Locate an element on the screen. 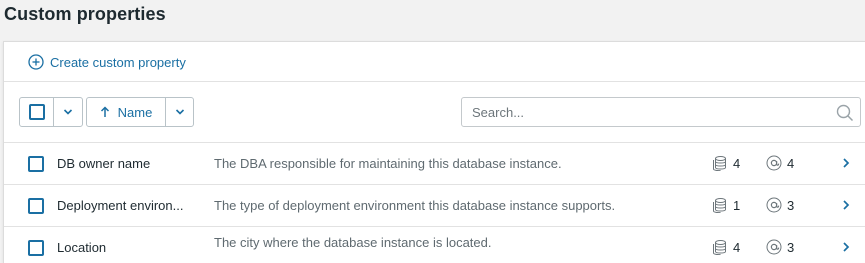 The height and width of the screenshot is (263, 865). database-count-value: 1 is located at coordinates (737, 205).